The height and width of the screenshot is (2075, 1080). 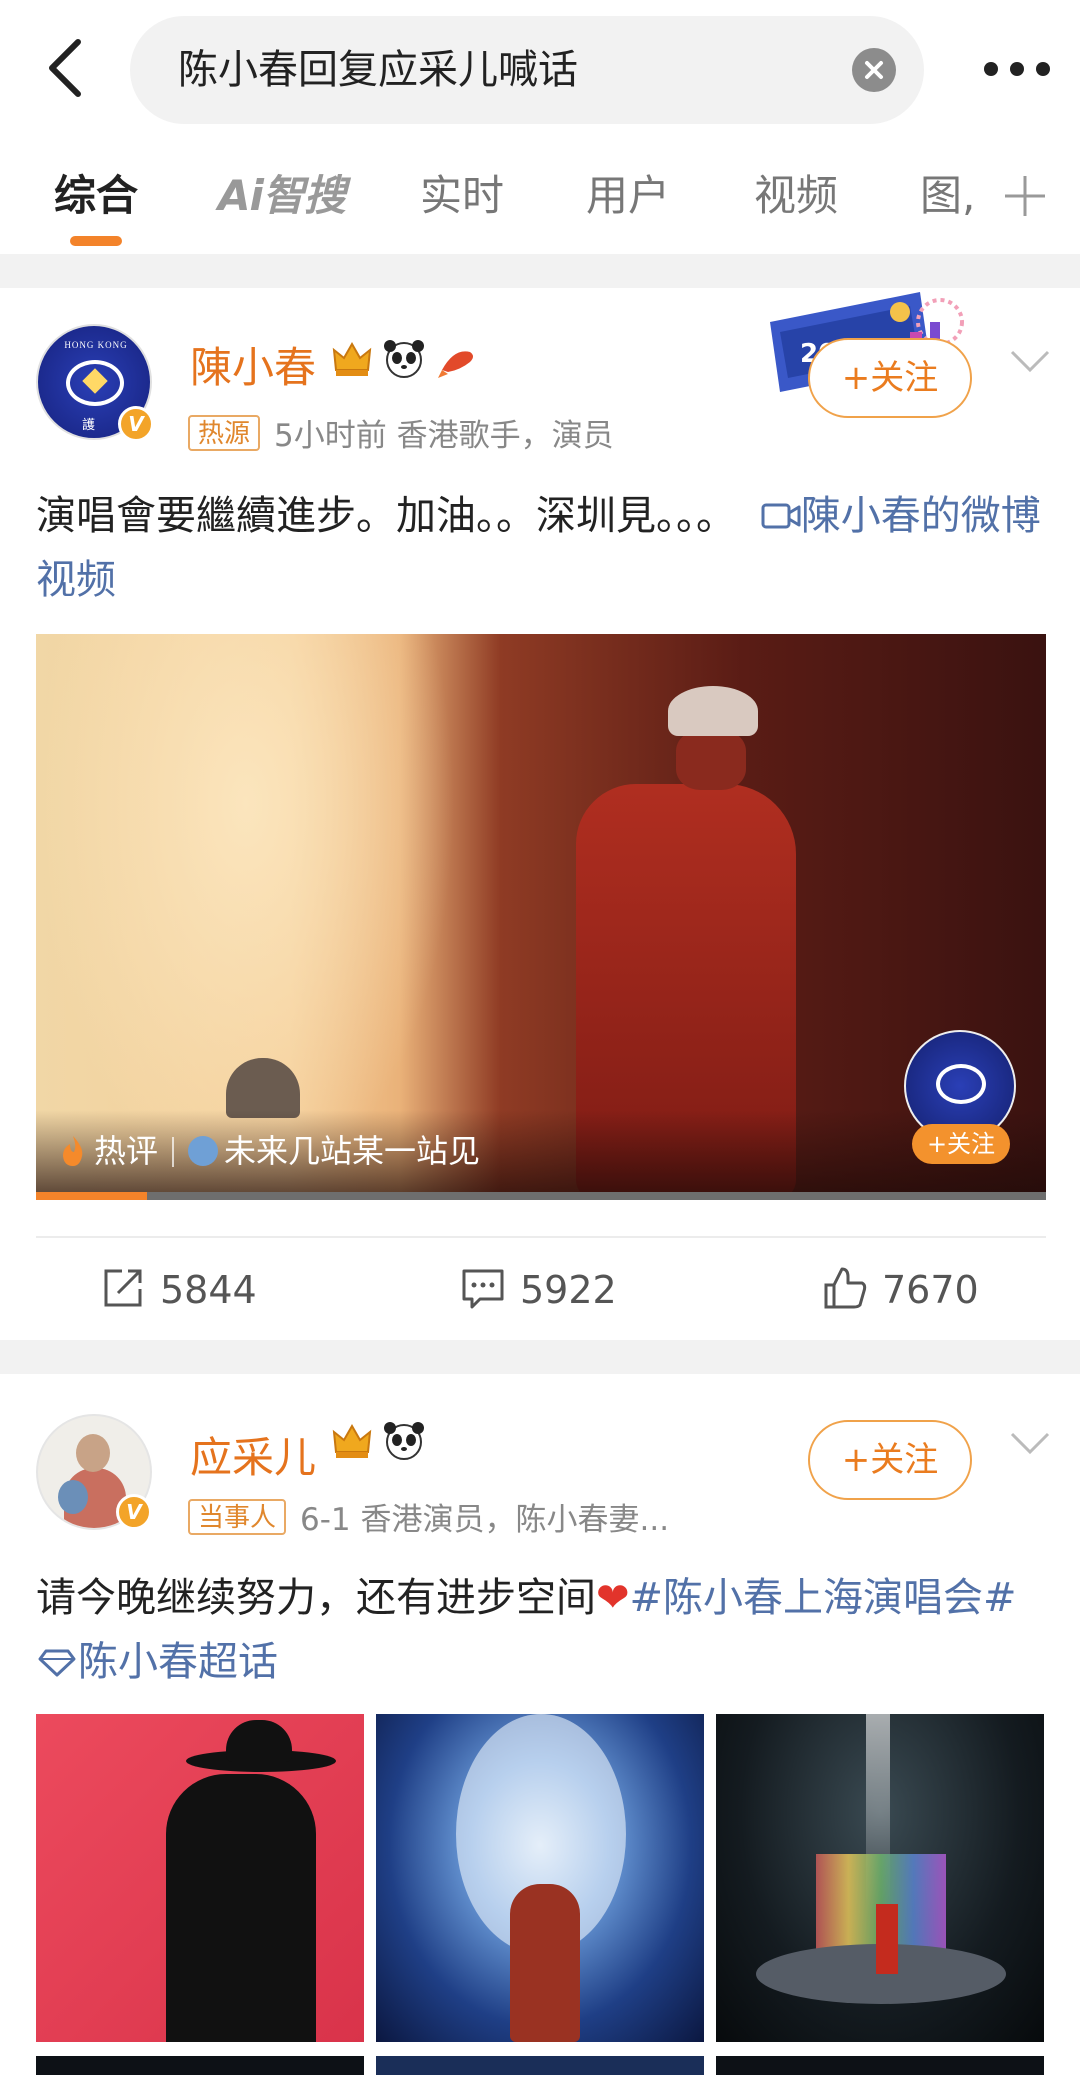 I want to click on like-button: 7670, so click(x=900, y=1290).